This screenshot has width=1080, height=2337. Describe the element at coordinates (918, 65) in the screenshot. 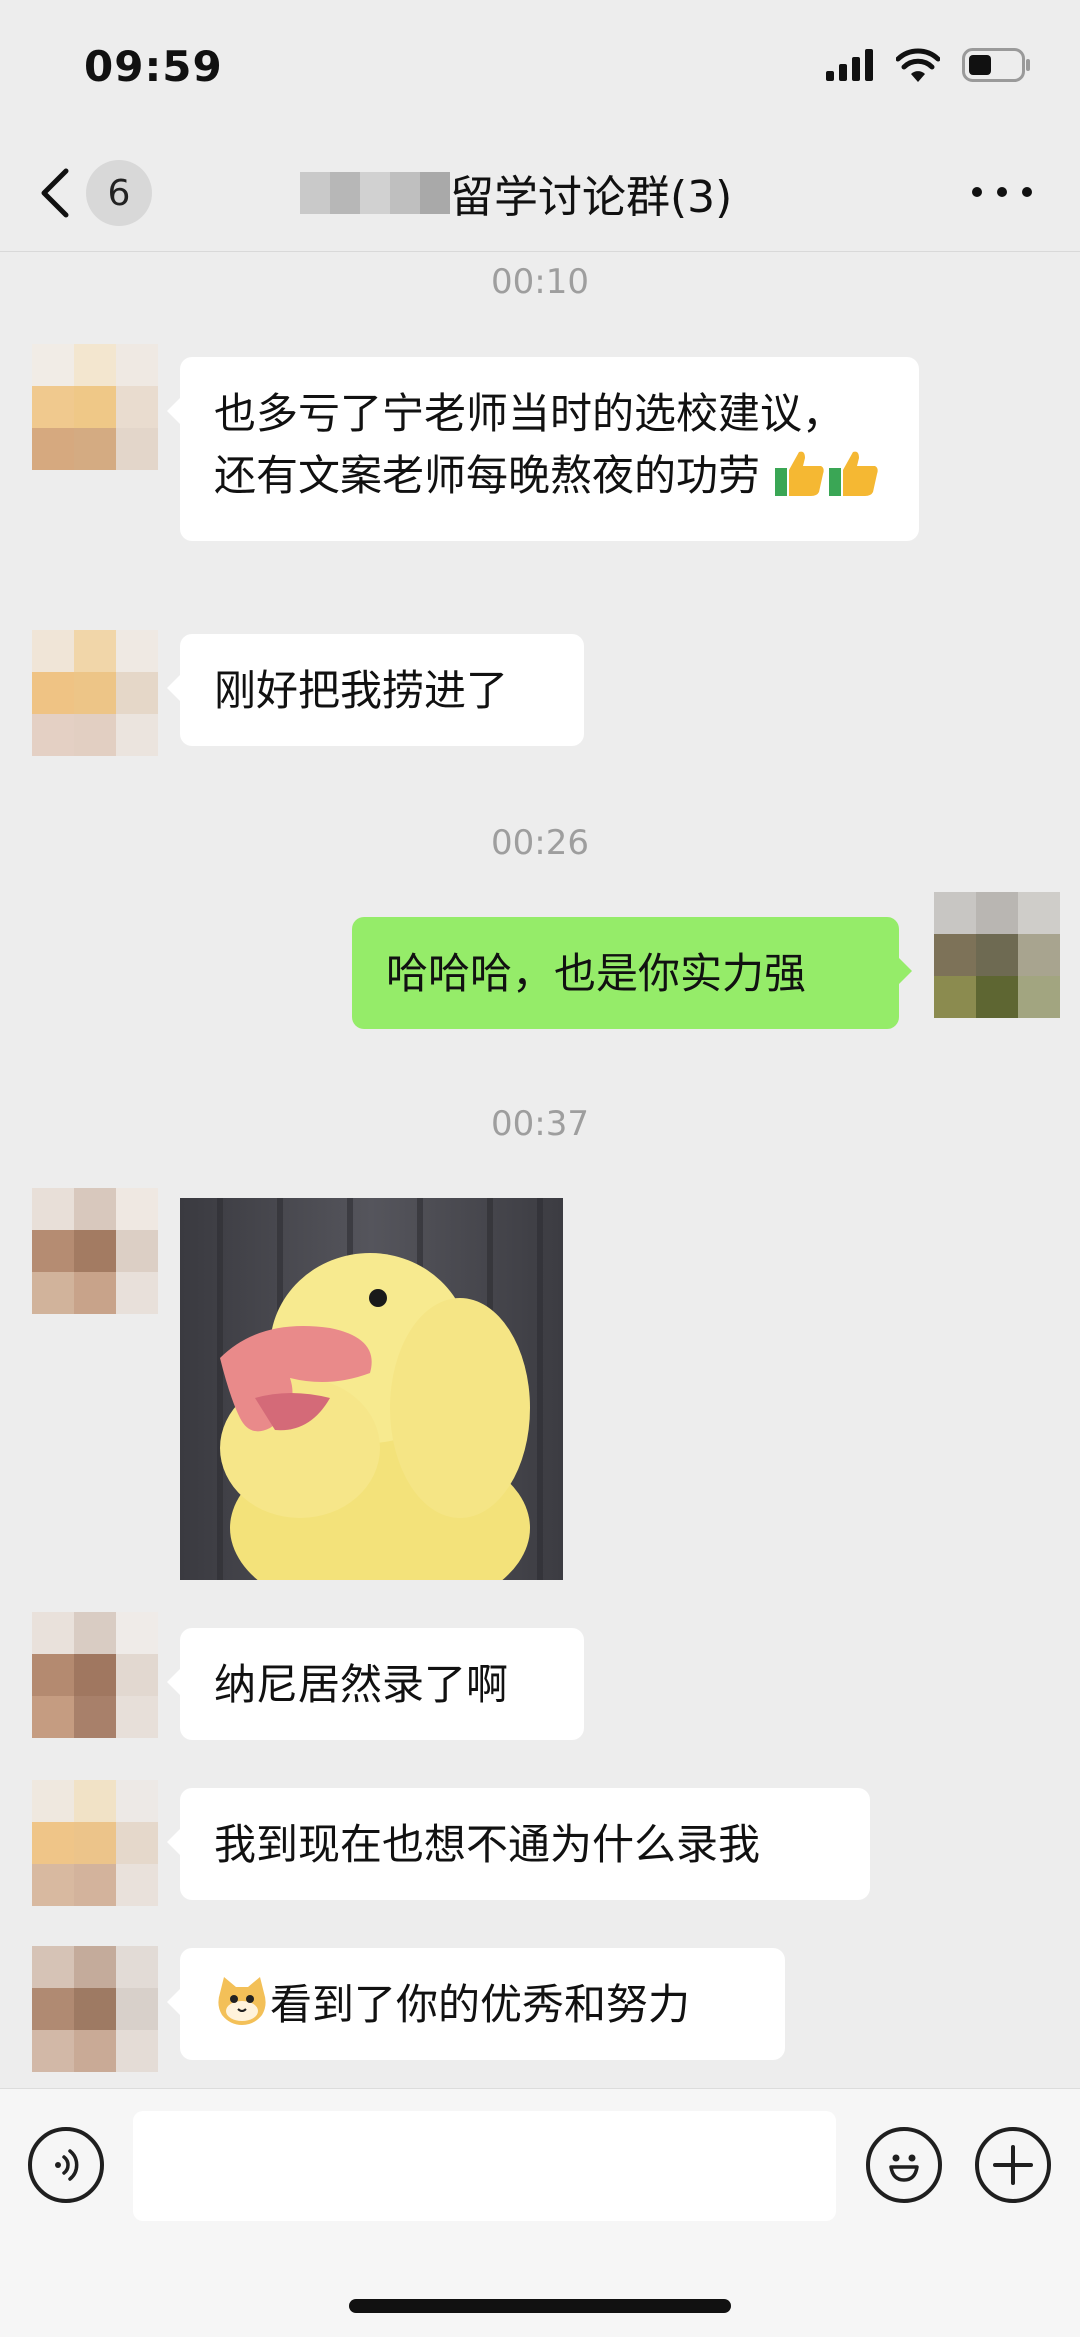

I see `wifi-icon` at that location.